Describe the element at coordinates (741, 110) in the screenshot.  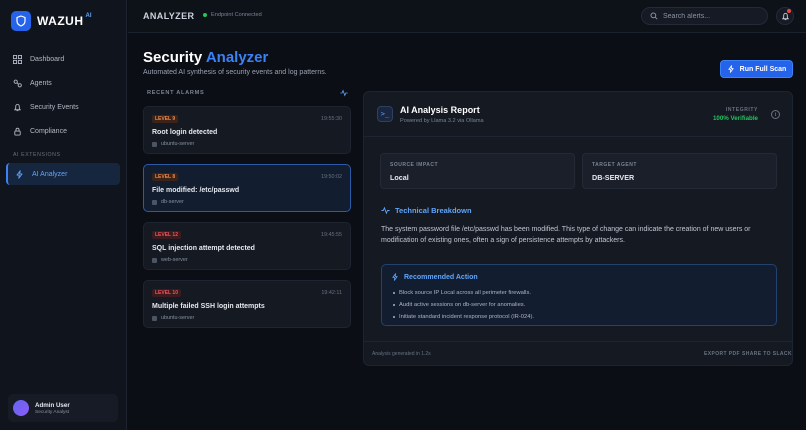
I see `integrity-label: INTEGRITY` at that location.